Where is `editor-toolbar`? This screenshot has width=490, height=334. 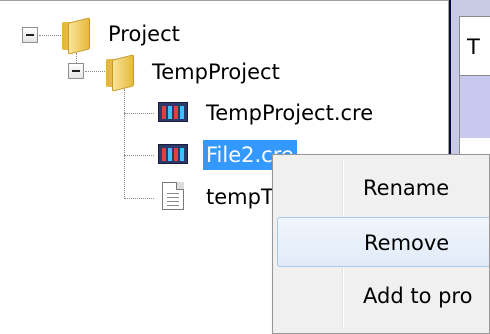
editor-toolbar is located at coordinates (474, 107).